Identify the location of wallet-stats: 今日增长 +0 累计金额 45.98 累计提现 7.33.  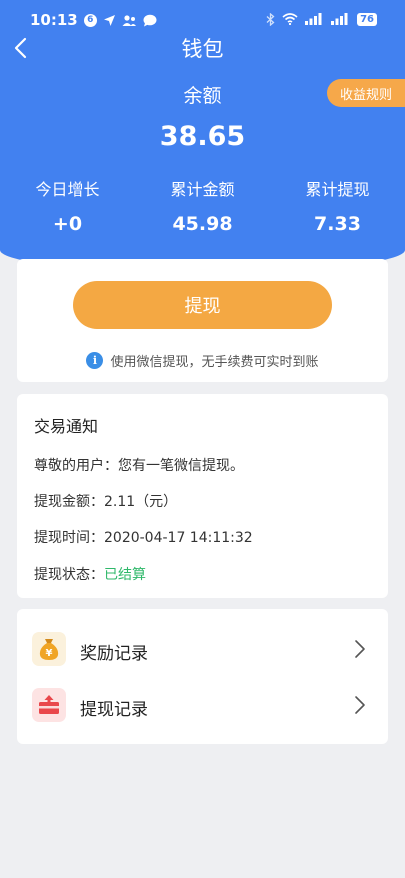
(202, 205).